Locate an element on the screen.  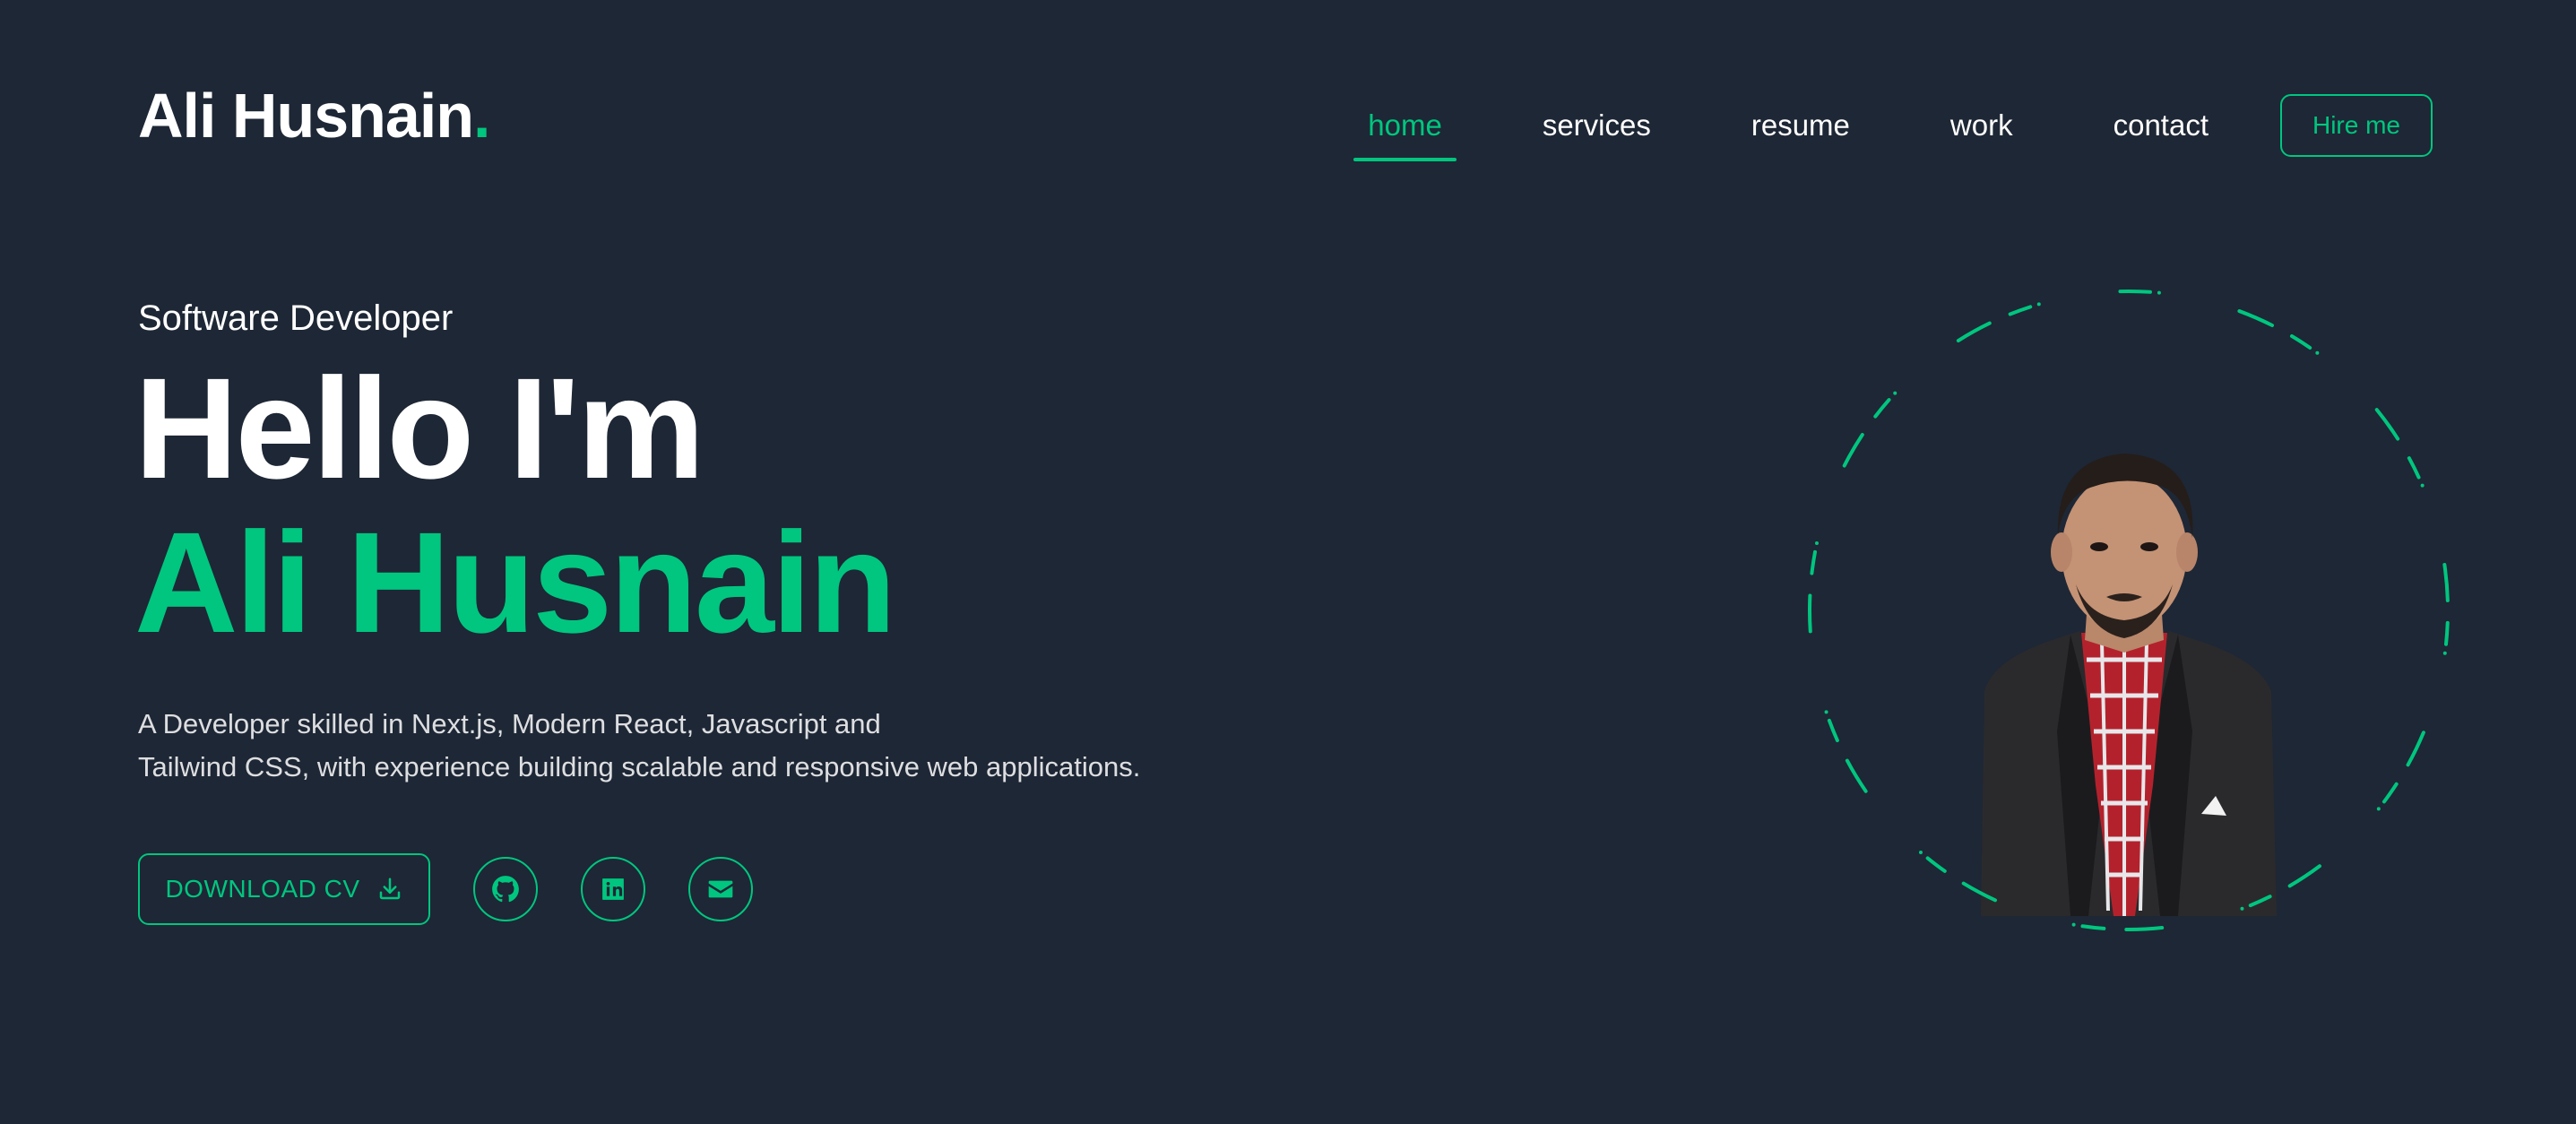
linkedin-icon is located at coordinates (613, 889).